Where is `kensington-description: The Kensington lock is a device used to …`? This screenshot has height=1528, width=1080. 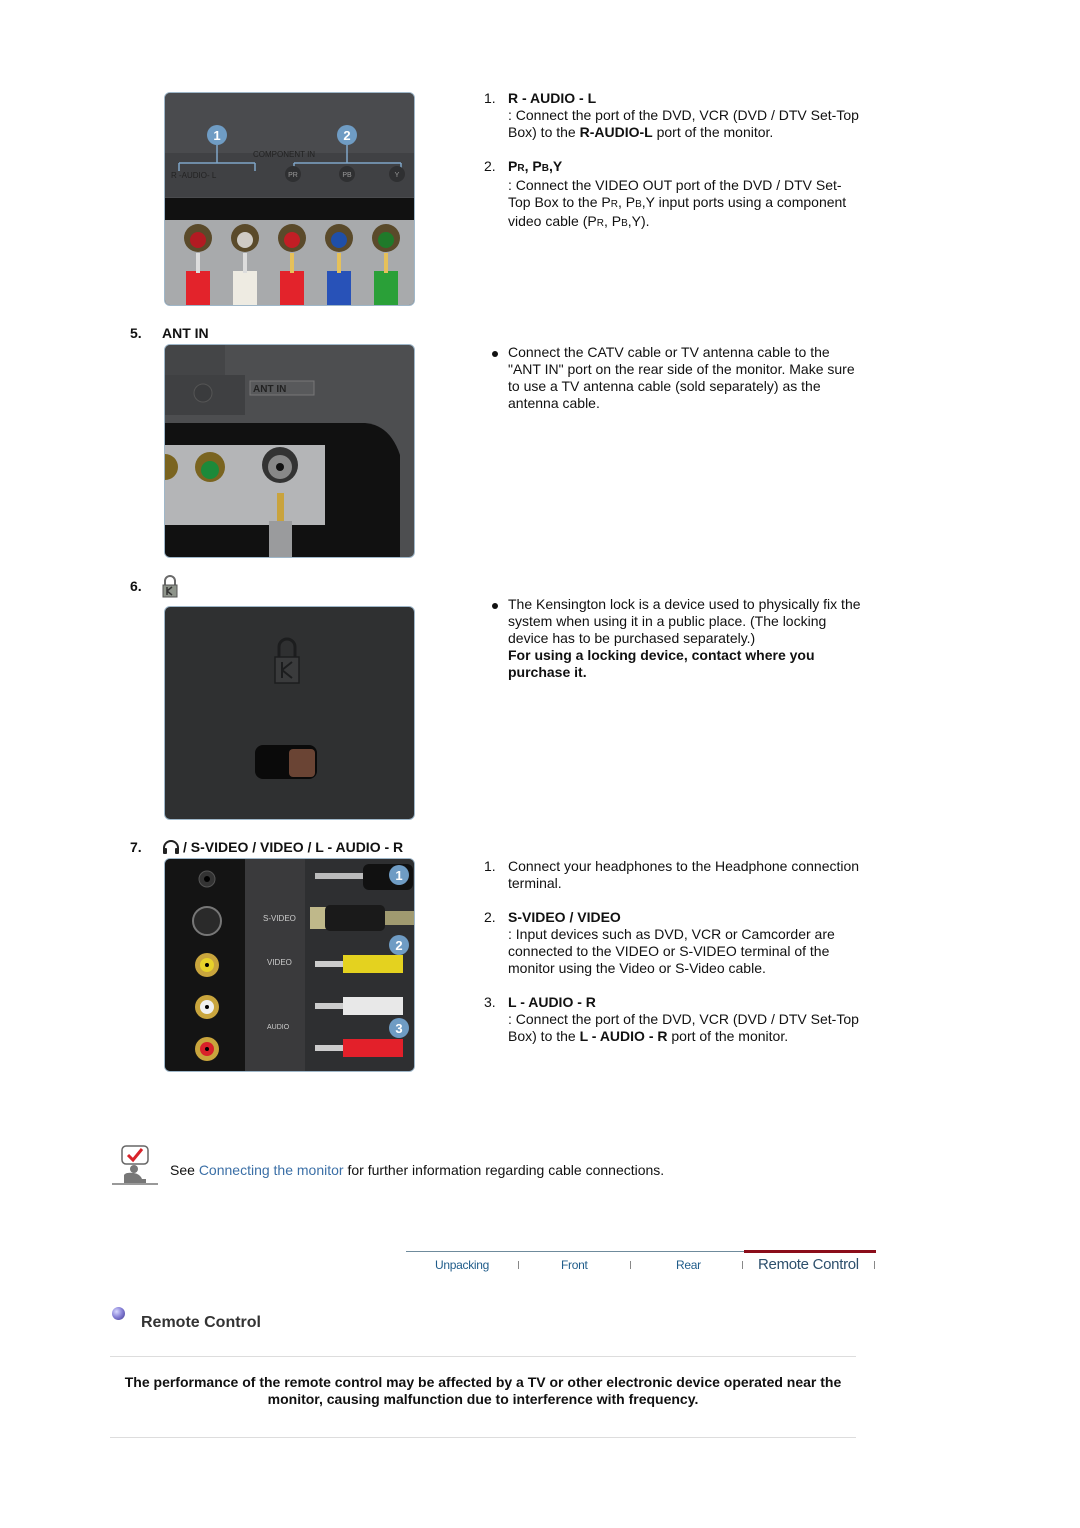 kensington-description: The Kensington lock is a device used to … is located at coordinates (674, 638).